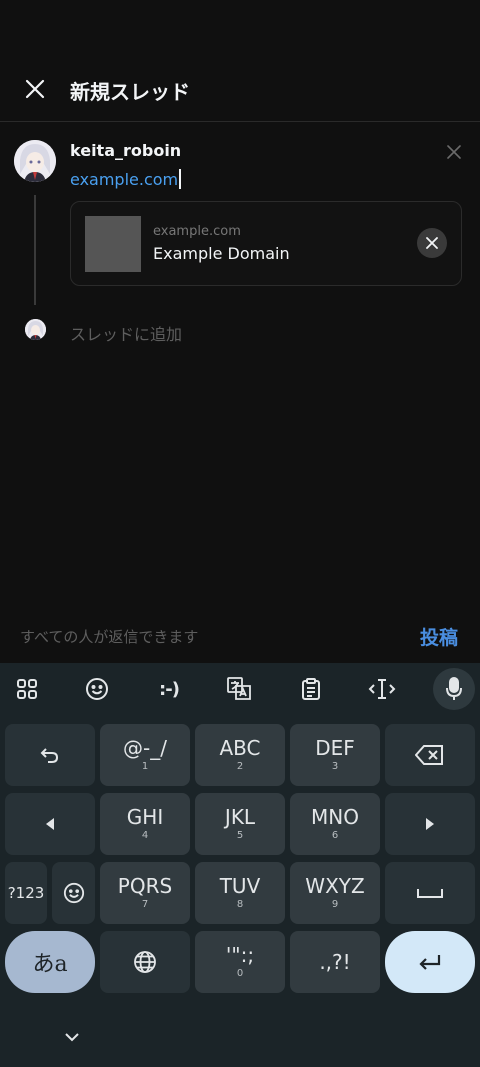 This screenshot has width=480, height=1067. I want to click on key-label: TUV, so click(240, 886).